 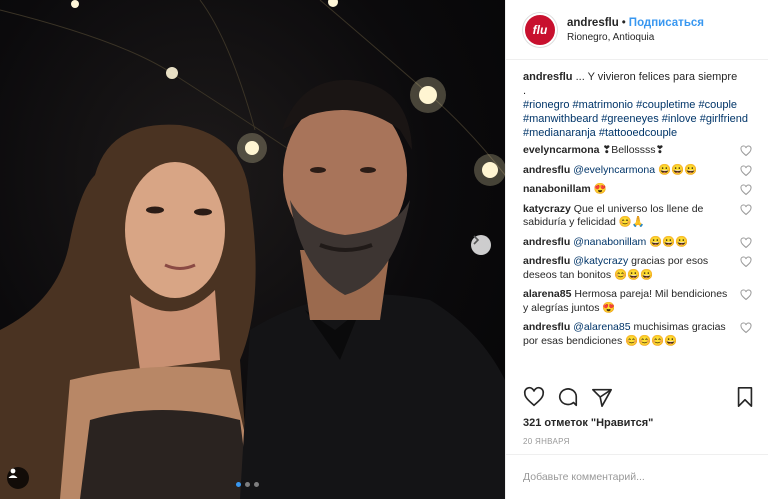 What do you see at coordinates (548, 77) in the screenshot?
I see `caption-username: andresflu` at bounding box center [548, 77].